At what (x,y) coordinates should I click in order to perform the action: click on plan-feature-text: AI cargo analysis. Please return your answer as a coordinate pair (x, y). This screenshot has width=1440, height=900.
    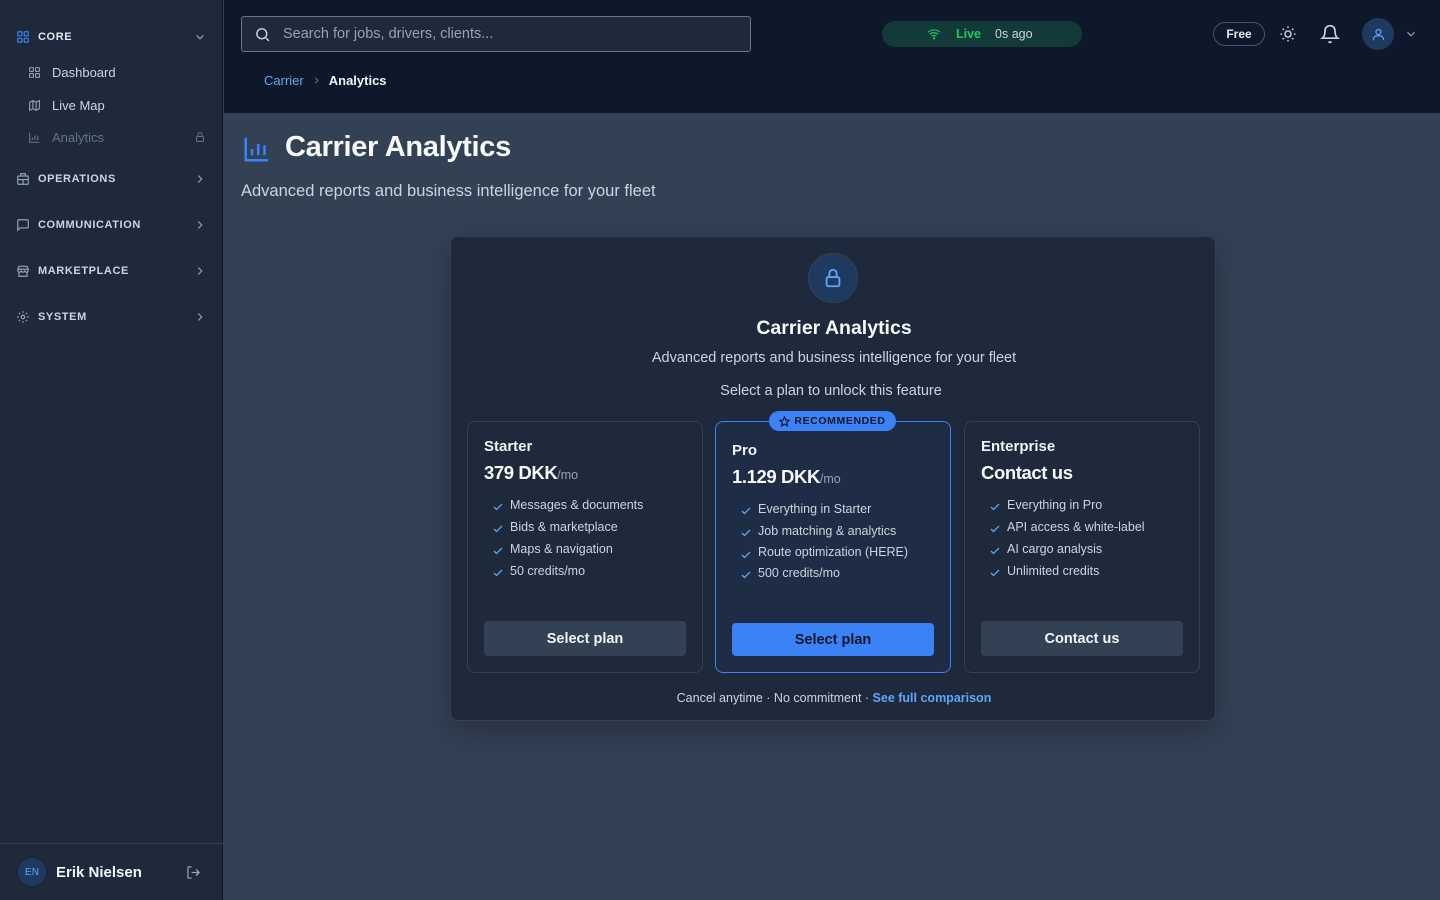
    Looking at the image, I should click on (1055, 549).